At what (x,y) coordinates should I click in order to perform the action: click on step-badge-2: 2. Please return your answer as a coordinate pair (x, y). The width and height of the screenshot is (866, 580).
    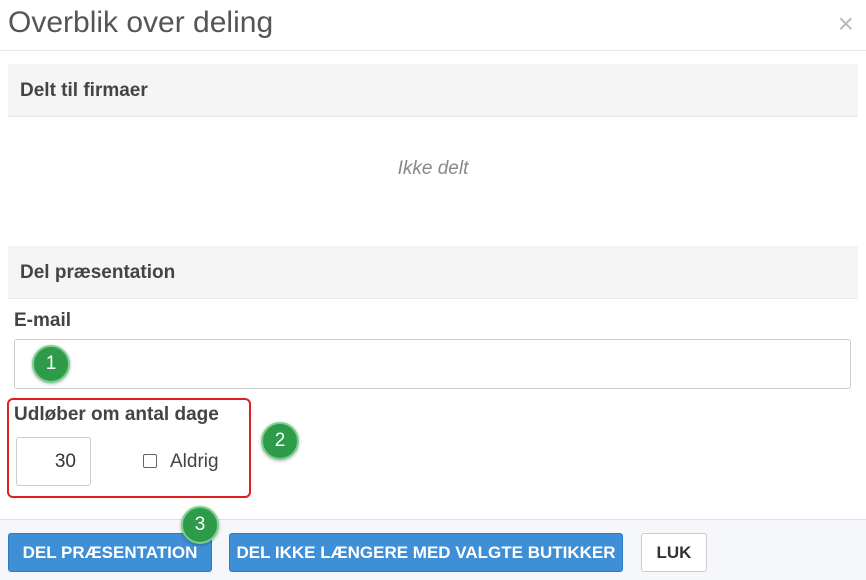
    Looking at the image, I should click on (280, 441).